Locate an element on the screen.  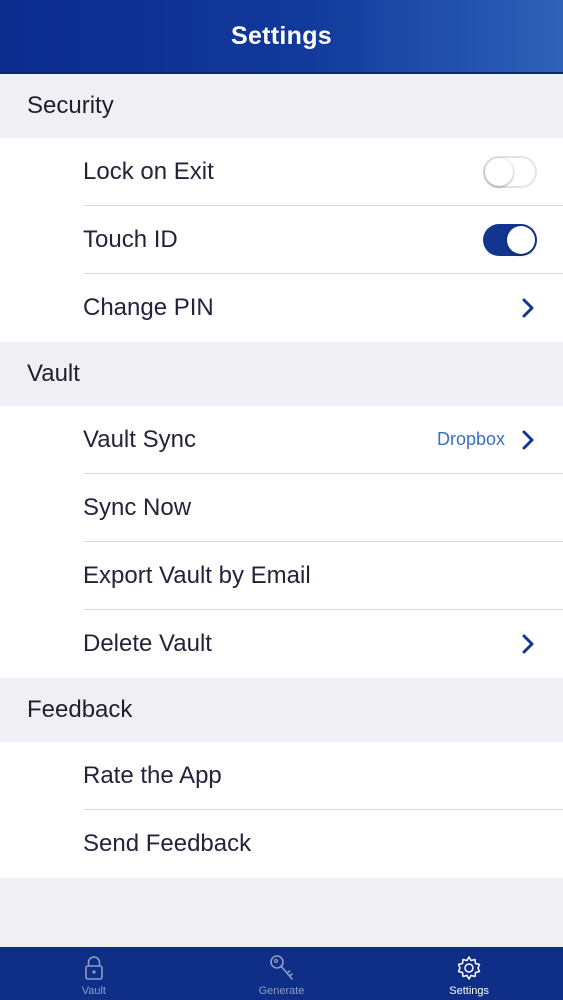
row-label: Sync Now is located at coordinates (137, 507).